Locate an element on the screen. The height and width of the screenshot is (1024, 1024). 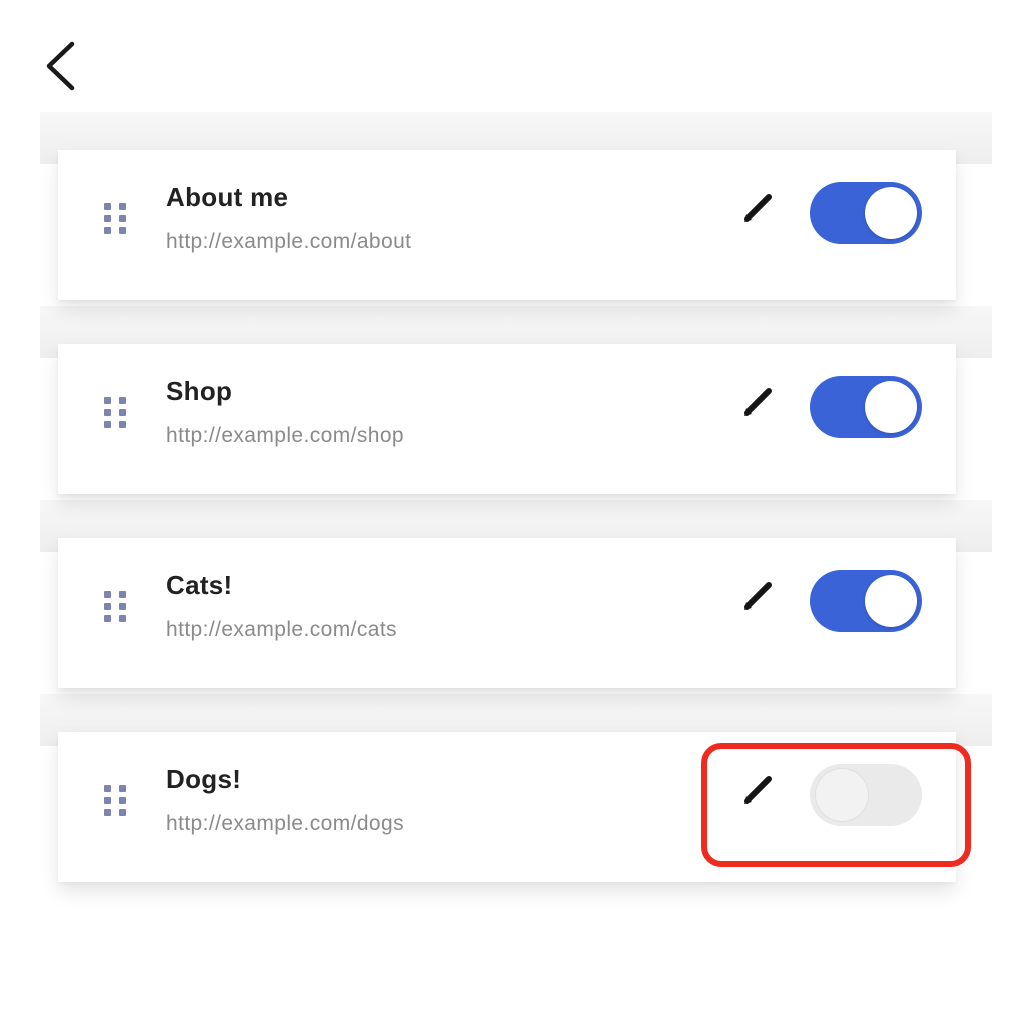
link-item-about: About me http://example.com/about is located at coordinates (507, 225).